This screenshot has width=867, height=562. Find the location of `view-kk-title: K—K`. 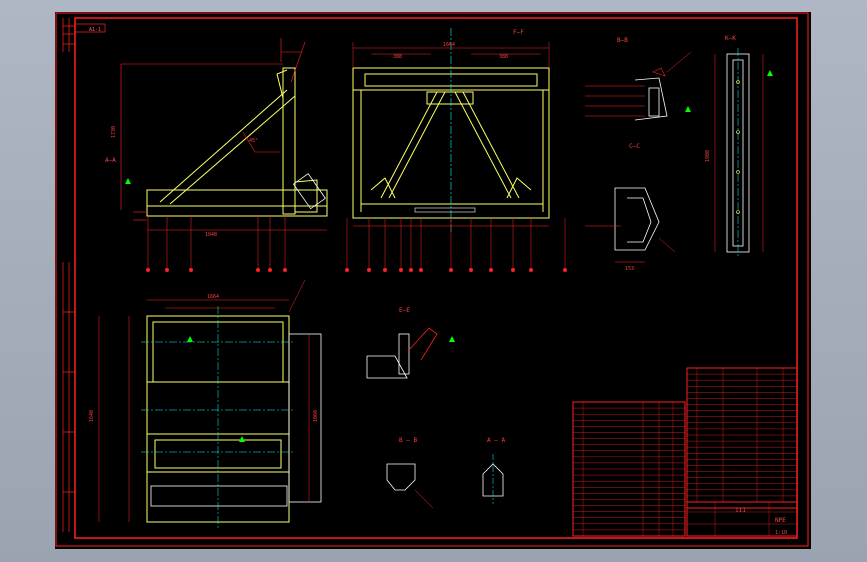

view-kk-title: K—K is located at coordinates (730, 38).